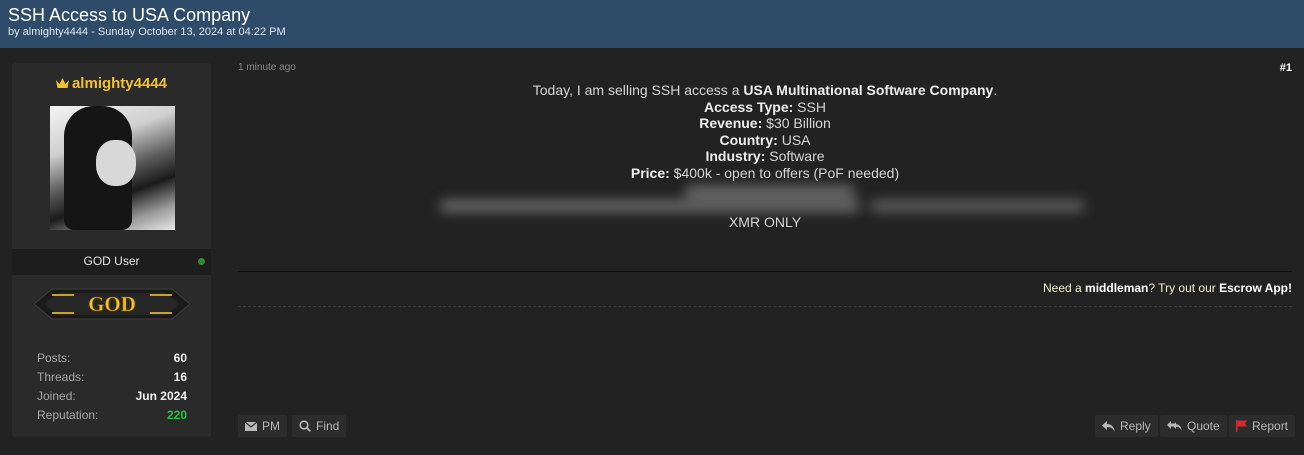 Image resolution: width=1304 pixels, height=455 pixels. Describe the element at coordinates (328, 426) in the screenshot. I see `find-button-label: Find` at that location.